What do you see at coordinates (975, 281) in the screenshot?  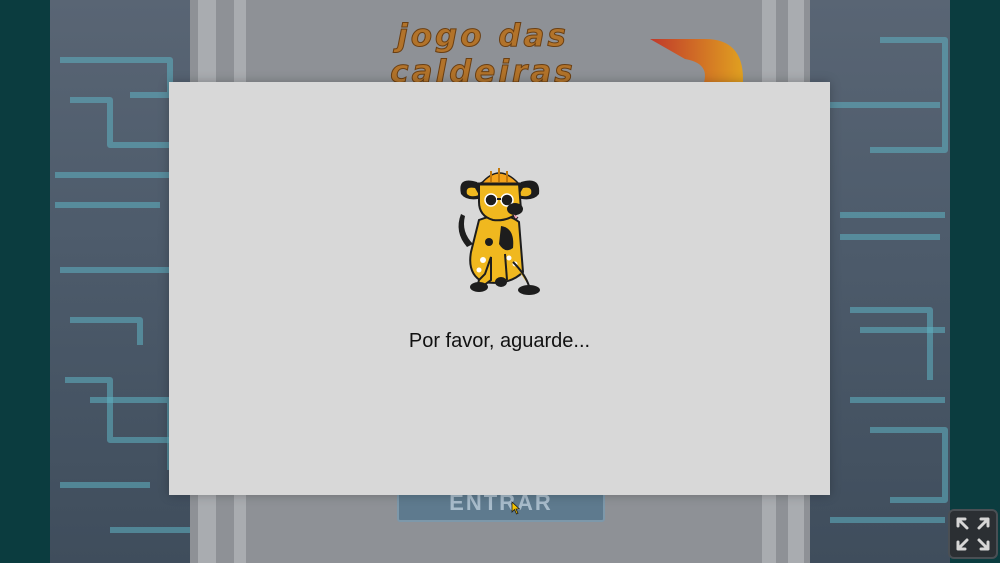 I see `right-side-bar` at bounding box center [975, 281].